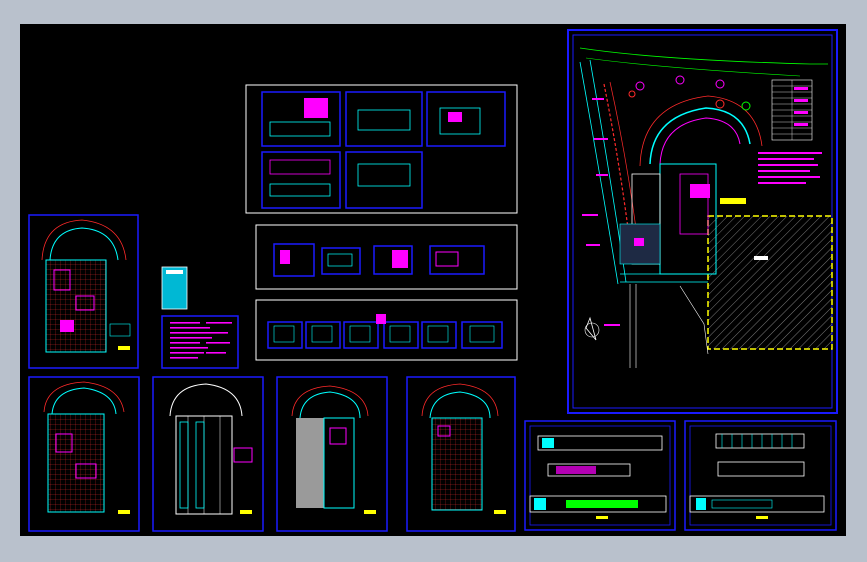 The image size is (867, 562). I want to click on details-sheet-a, so click(381, 149).